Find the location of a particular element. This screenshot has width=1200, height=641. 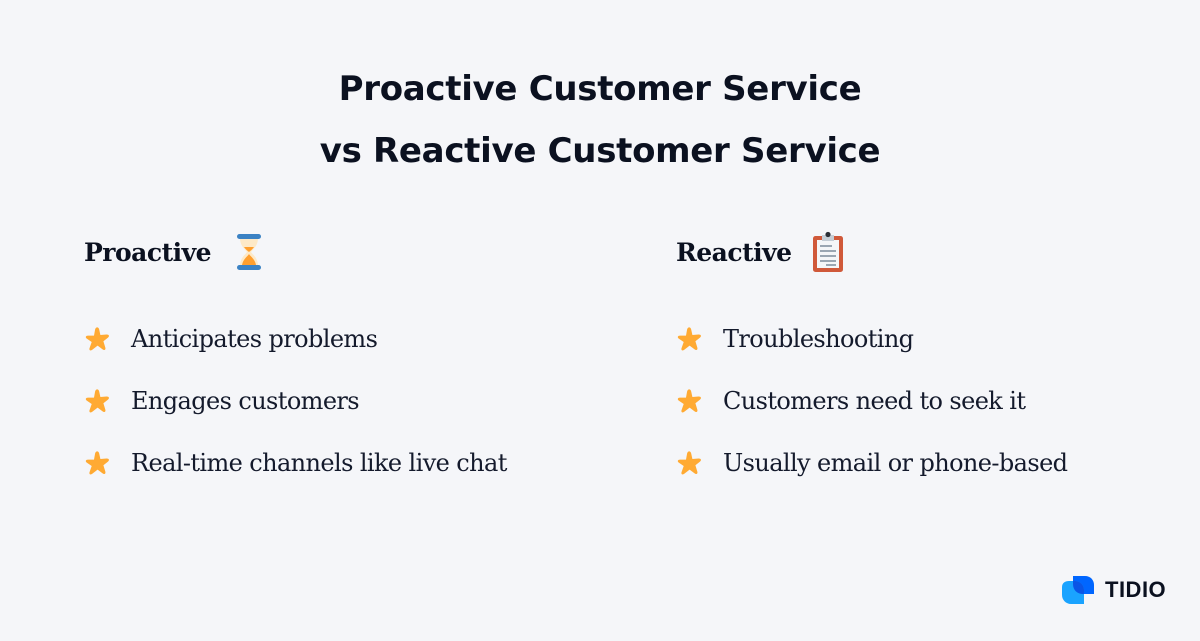

proactive-heading: Proactive is located at coordinates (295, 252).